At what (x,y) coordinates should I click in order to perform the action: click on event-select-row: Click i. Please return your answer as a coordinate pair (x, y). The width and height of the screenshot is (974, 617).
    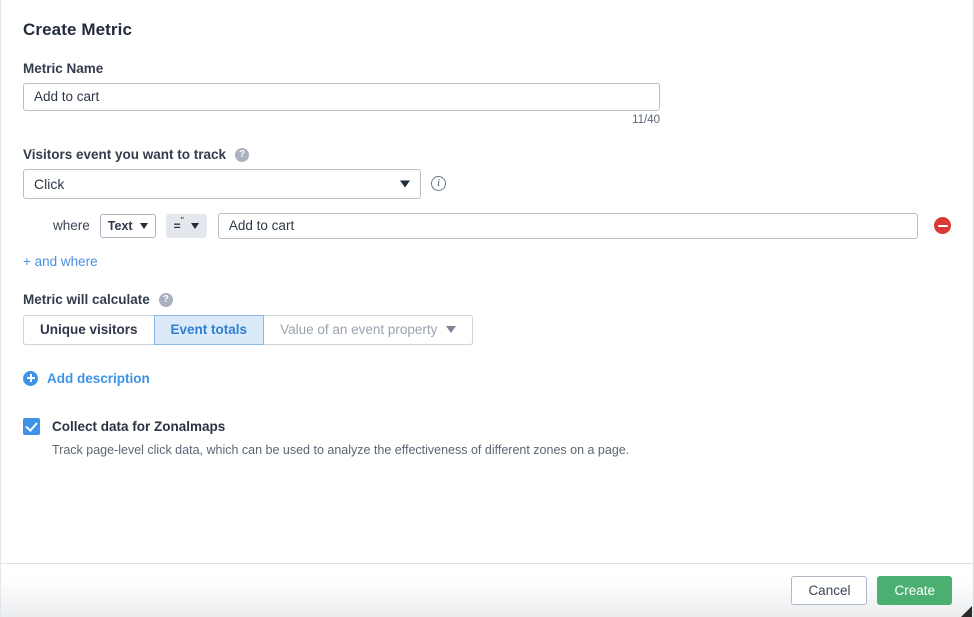
    Looking at the image, I should click on (487, 183).